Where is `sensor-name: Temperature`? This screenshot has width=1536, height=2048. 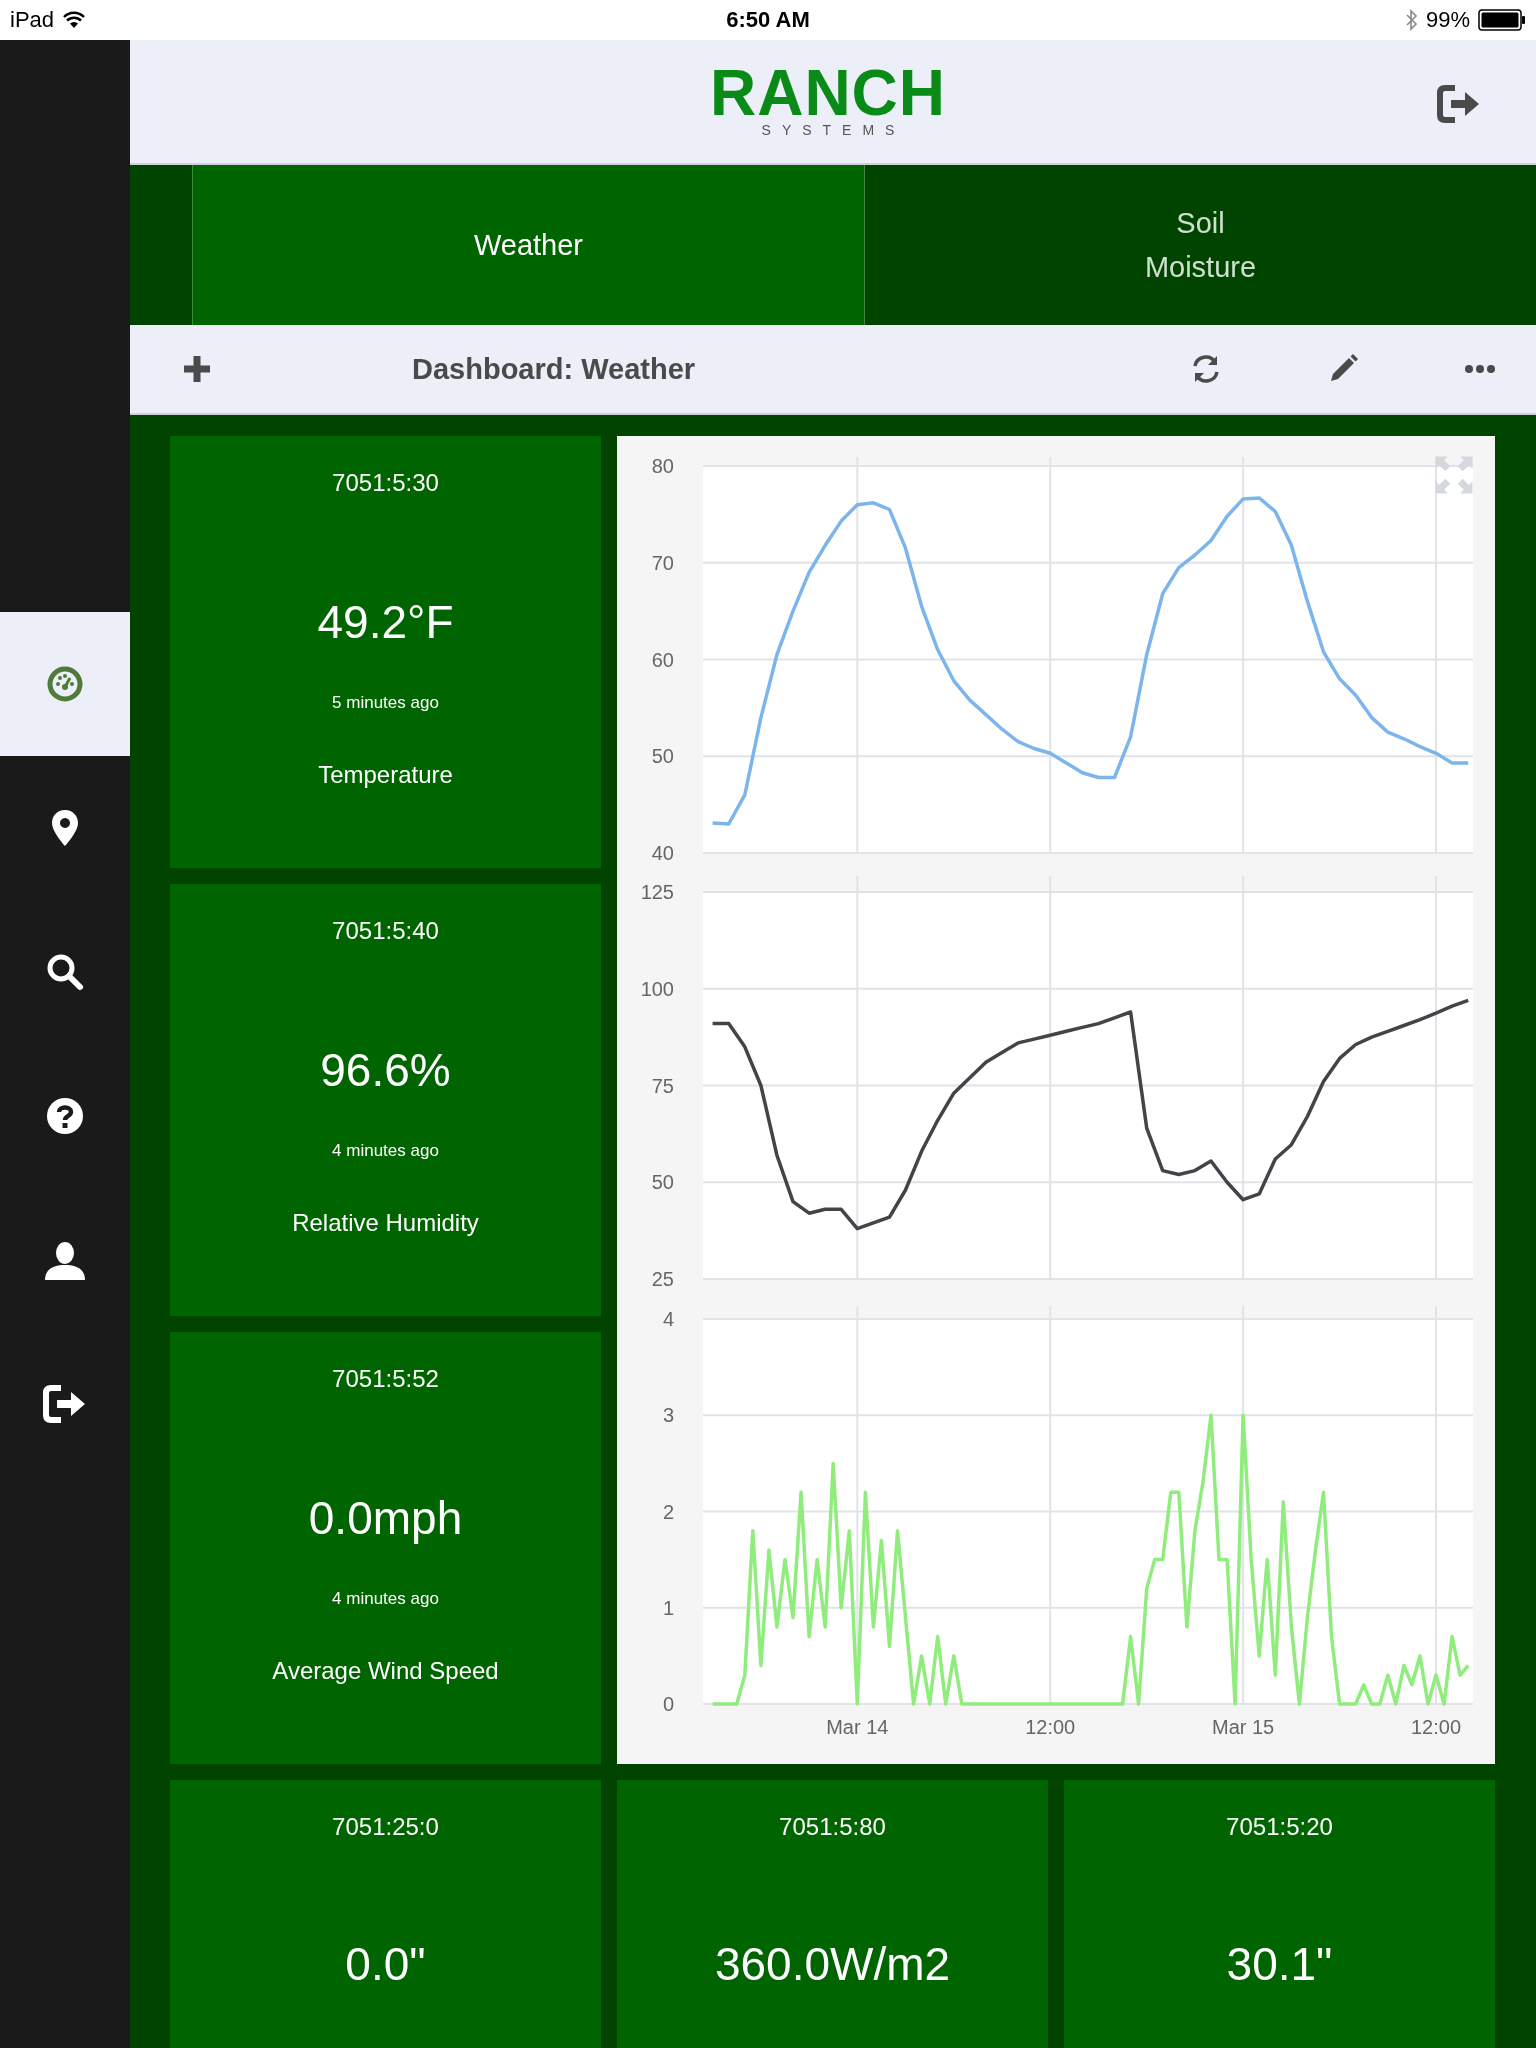 sensor-name: Temperature is located at coordinates (385, 775).